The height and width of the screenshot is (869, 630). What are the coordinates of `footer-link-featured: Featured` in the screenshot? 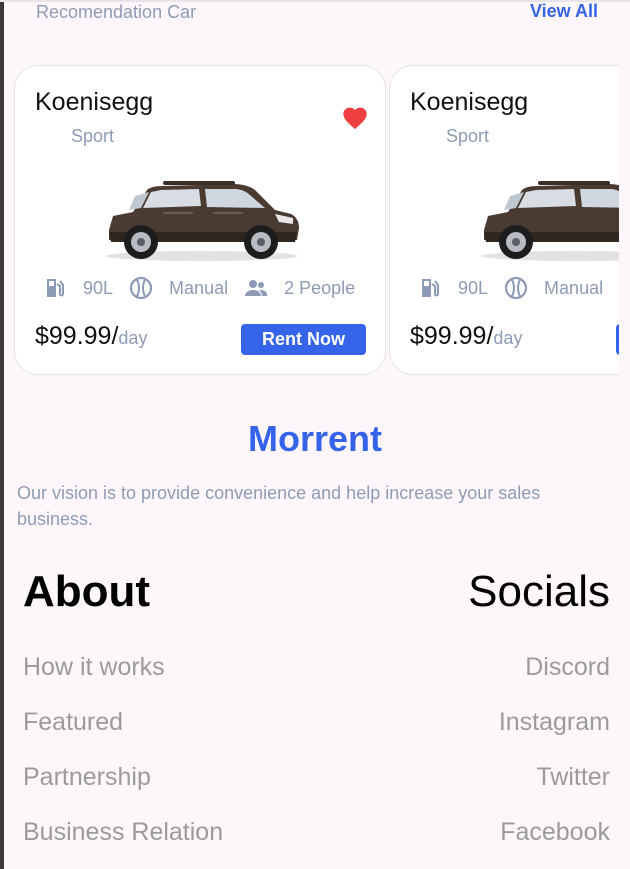 It's located at (73, 722).